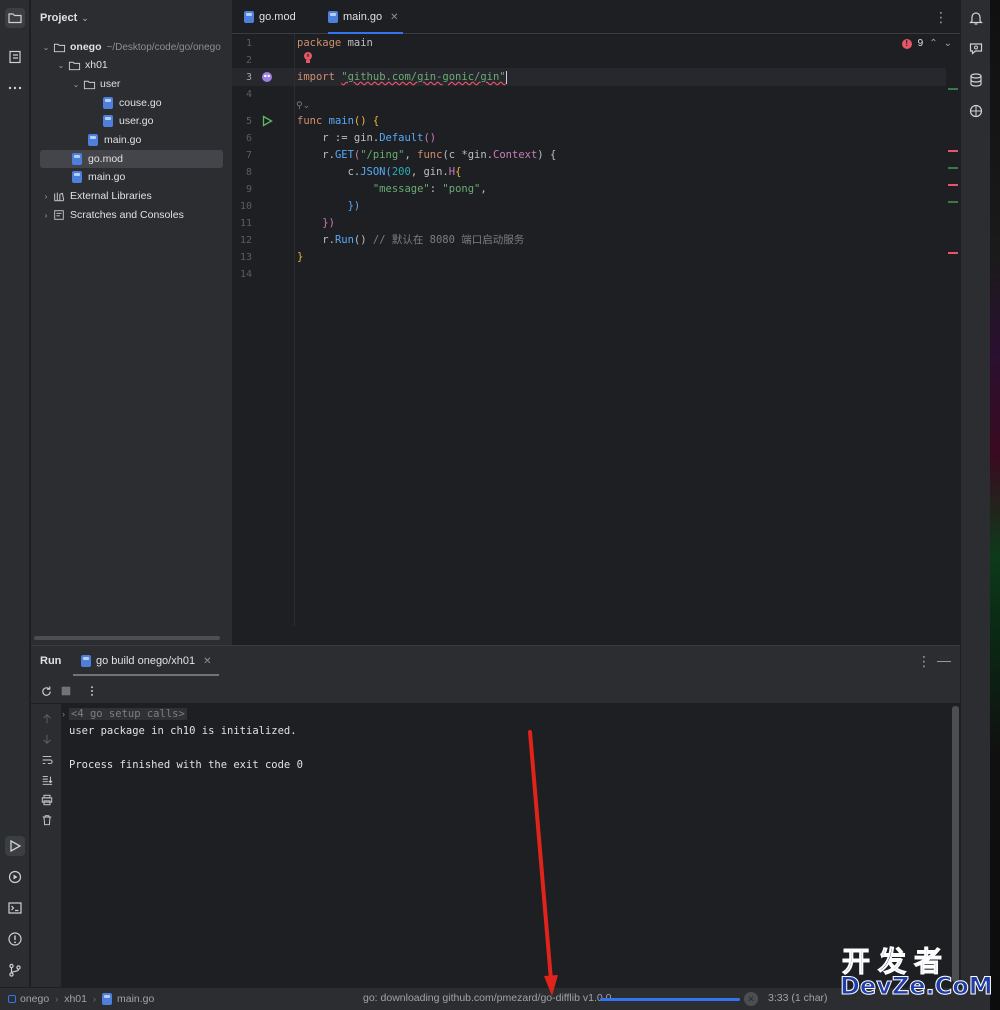 This screenshot has width=1000, height=1010. What do you see at coordinates (46, 691) in the screenshot?
I see `rerun-icon` at bounding box center [46, 691].